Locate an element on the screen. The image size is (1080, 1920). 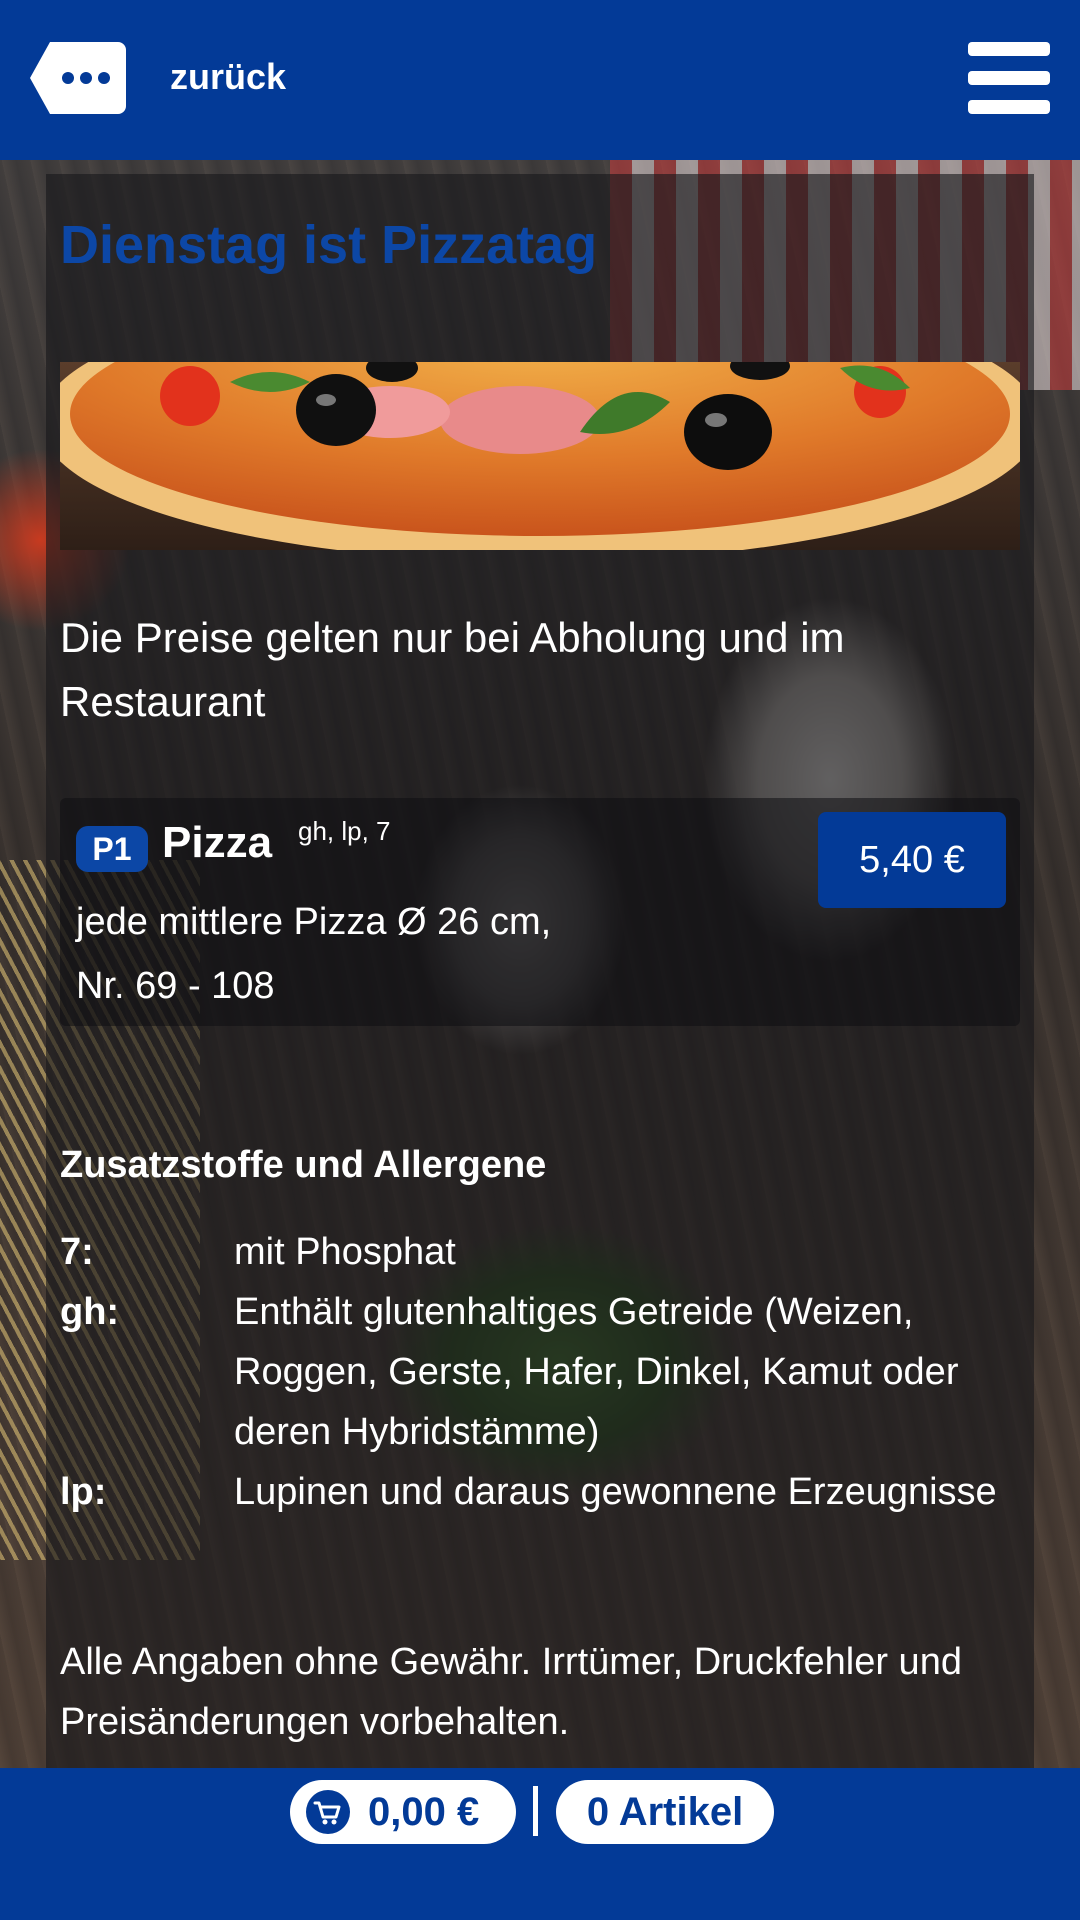
page-title: Dienstag ist Pizzatag is located at coordinates (329, 245).